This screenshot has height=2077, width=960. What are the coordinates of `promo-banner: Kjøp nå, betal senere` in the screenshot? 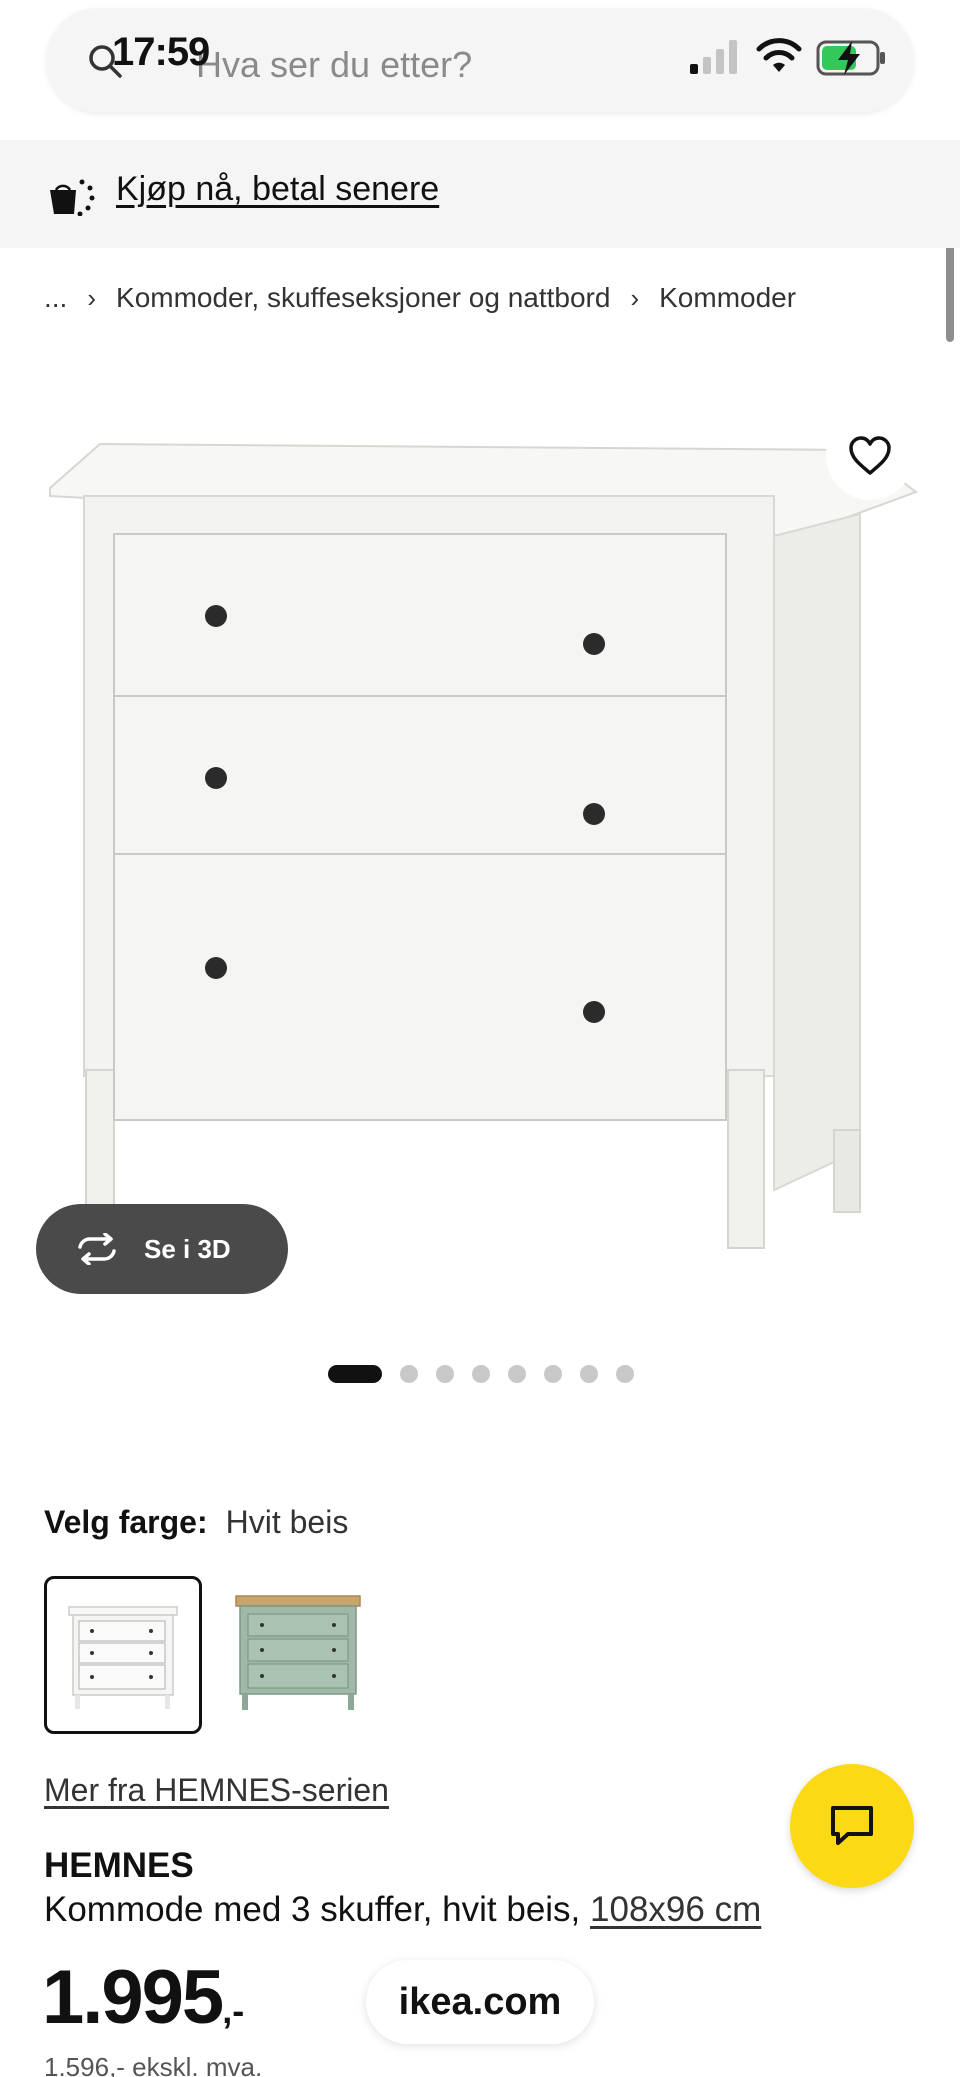 It's located at (480, 194).